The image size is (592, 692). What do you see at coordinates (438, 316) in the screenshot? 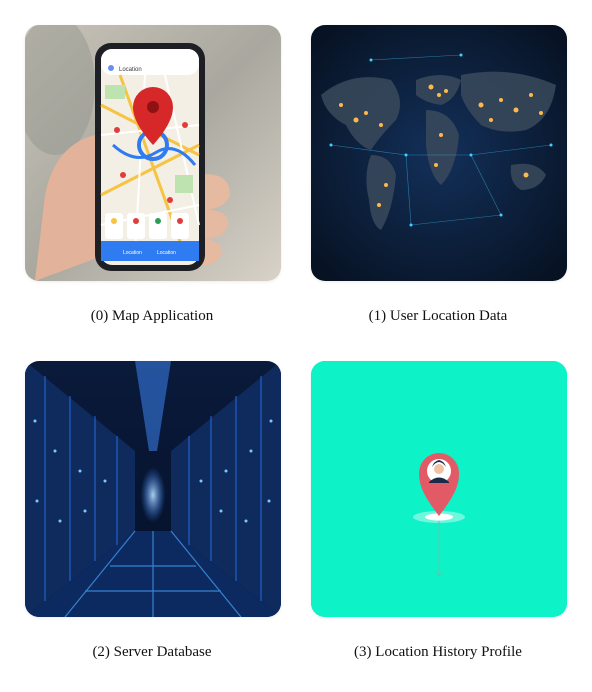
I see `caption-user-location-data: (1) User Location Data` at bounding box center [438, 316].